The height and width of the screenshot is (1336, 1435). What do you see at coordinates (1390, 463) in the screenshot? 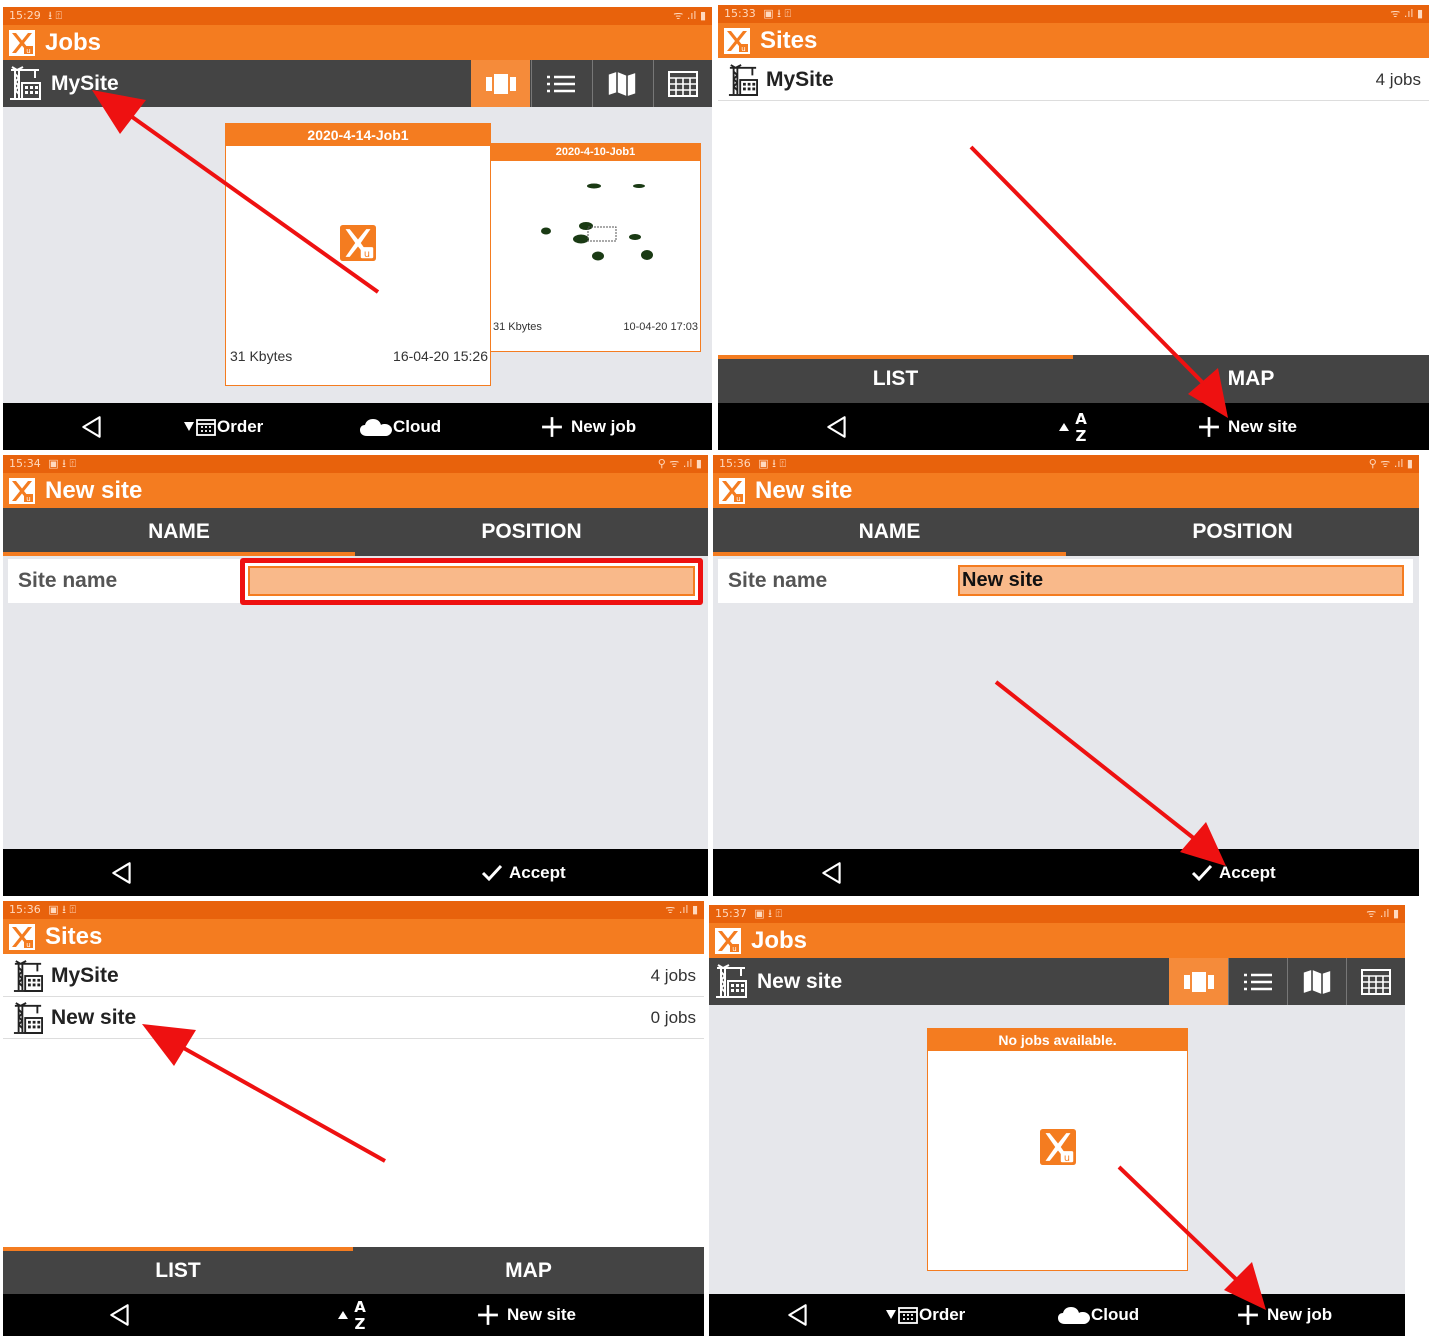
I see `system-icons: ⚲ ᯤ .ıl ▮` at bounding box center [1390, 463].